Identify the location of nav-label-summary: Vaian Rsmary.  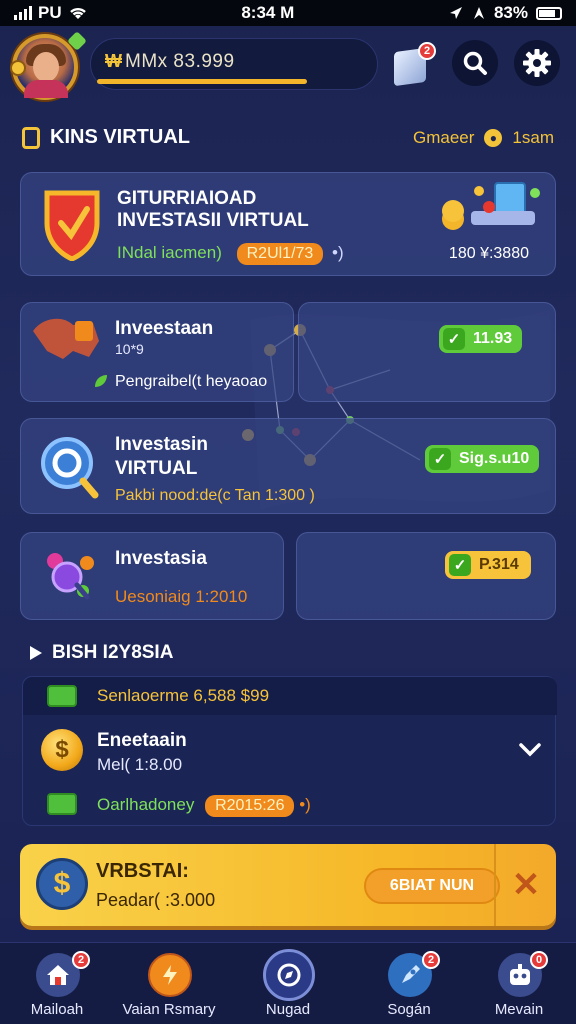
(169, 1009).